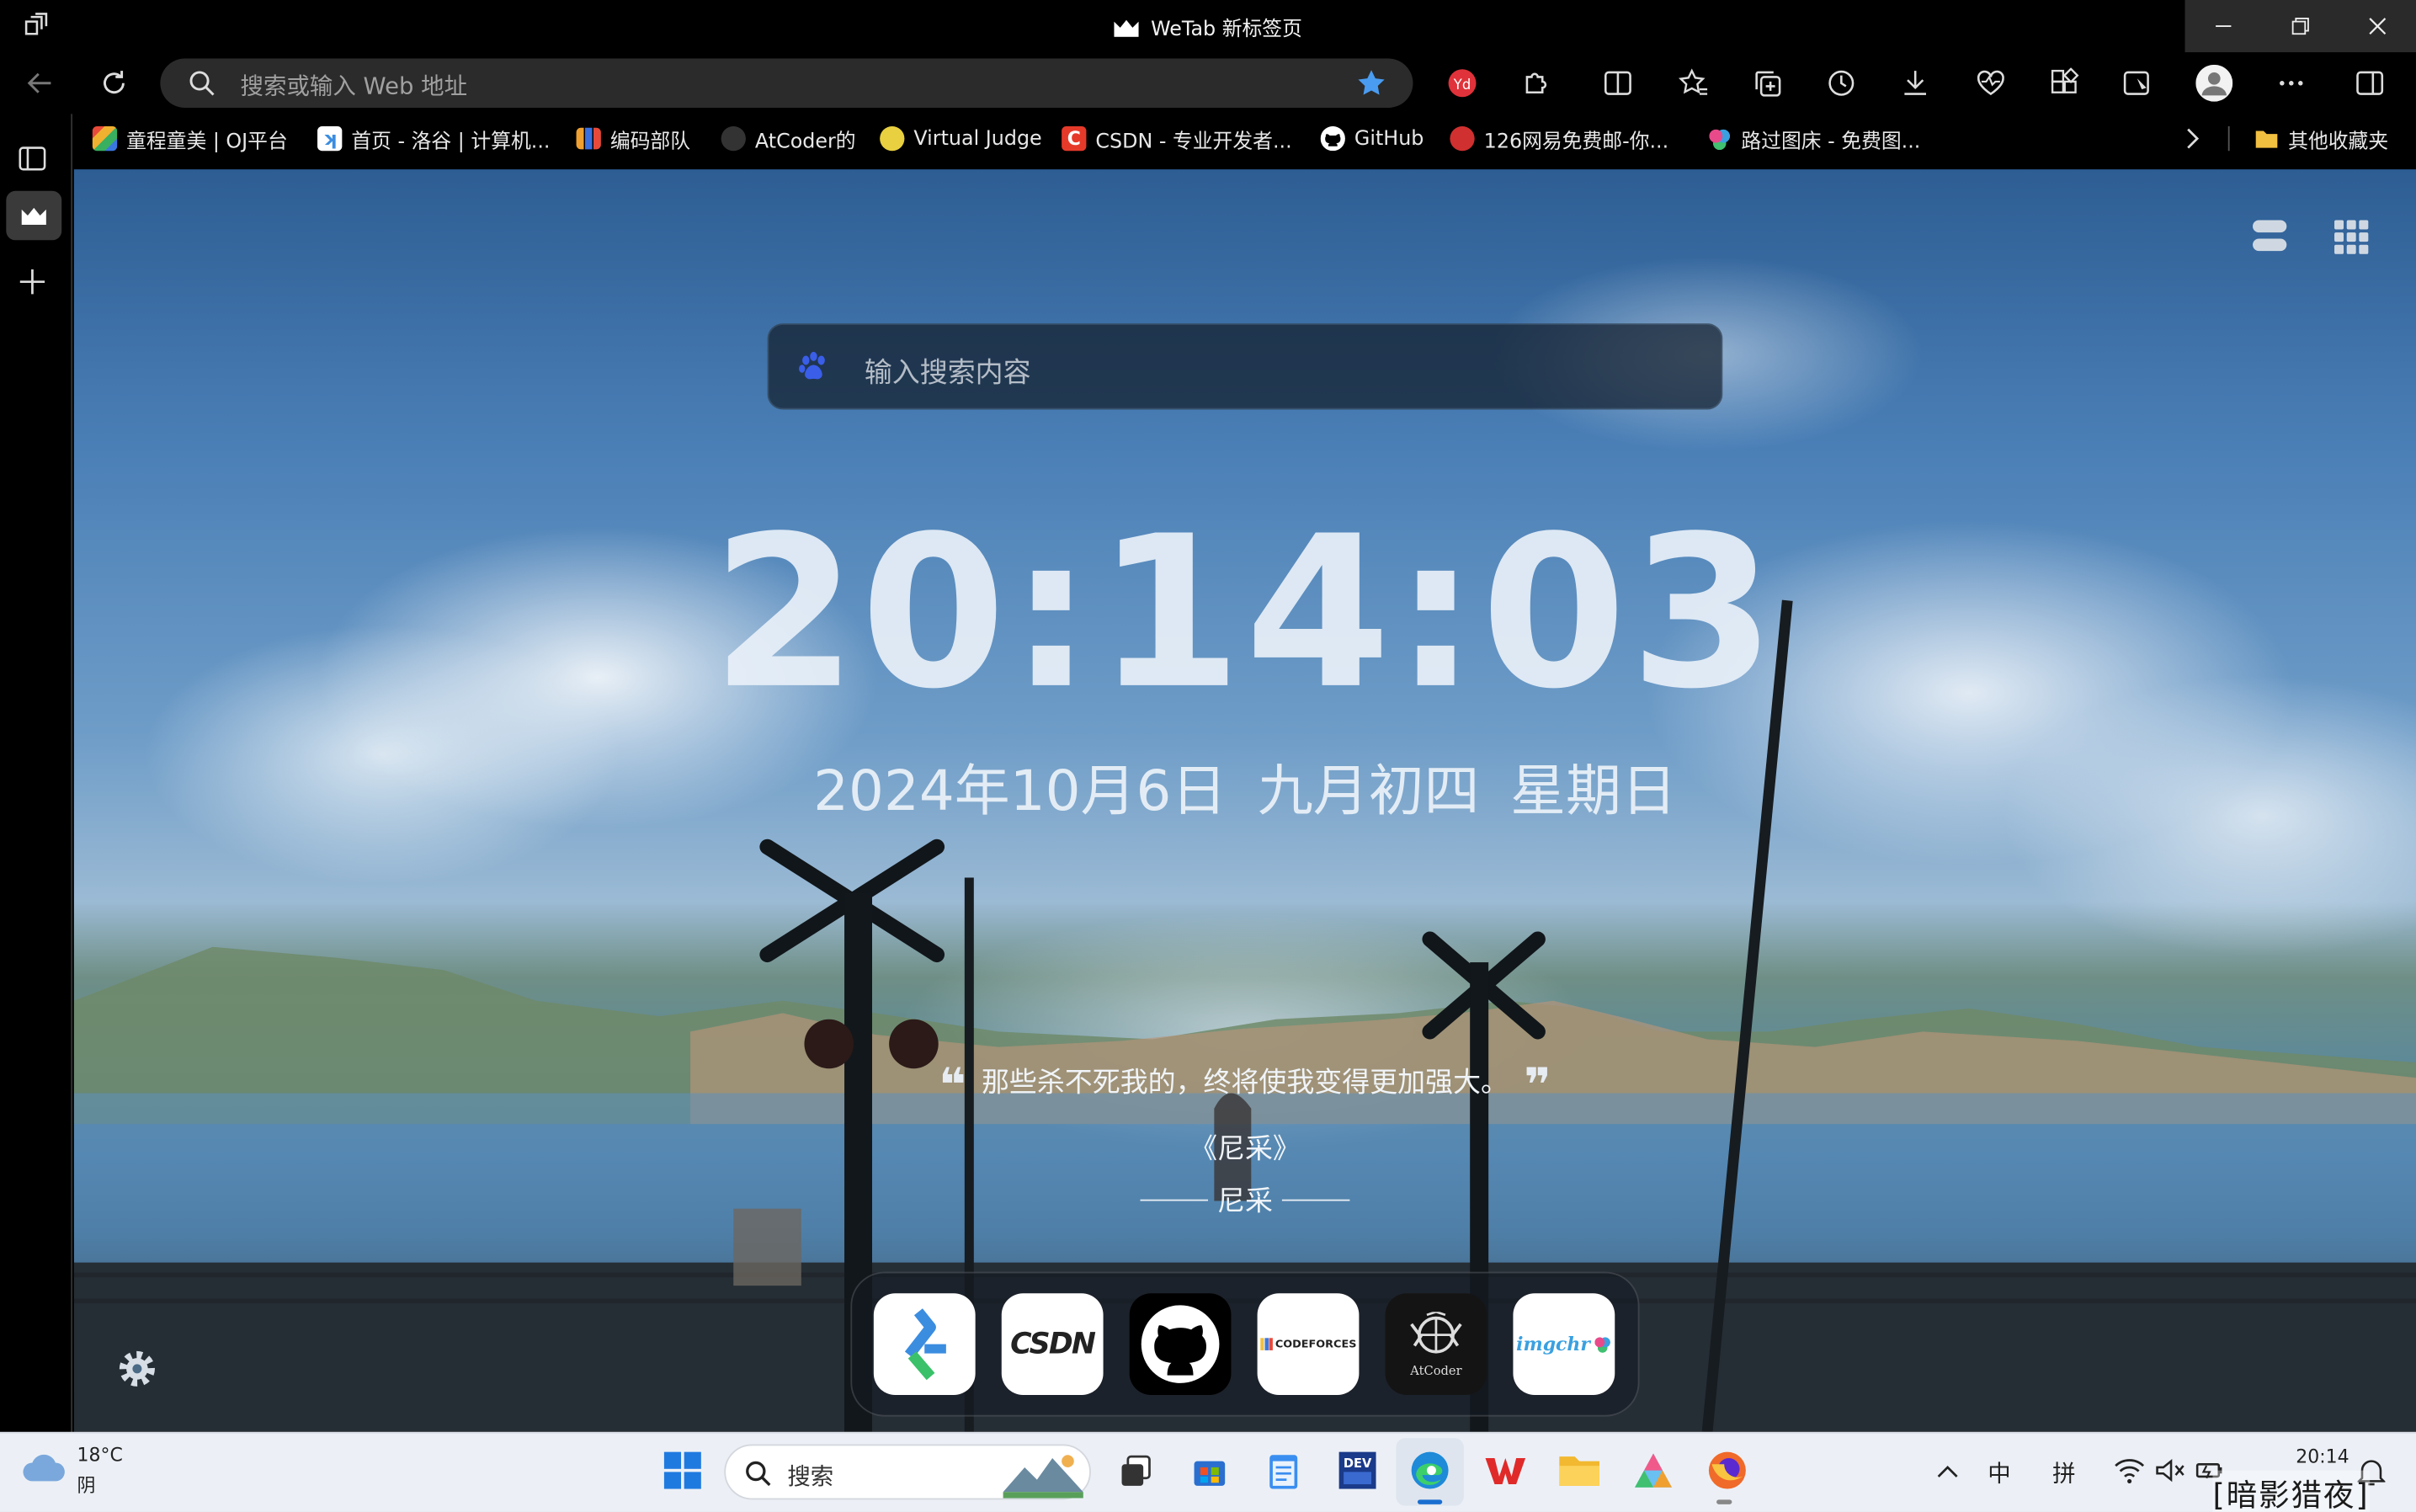 Image resolution: width=2416 pixels, height=1512 pixels. I want to click on close-button, so click(2377, 26).